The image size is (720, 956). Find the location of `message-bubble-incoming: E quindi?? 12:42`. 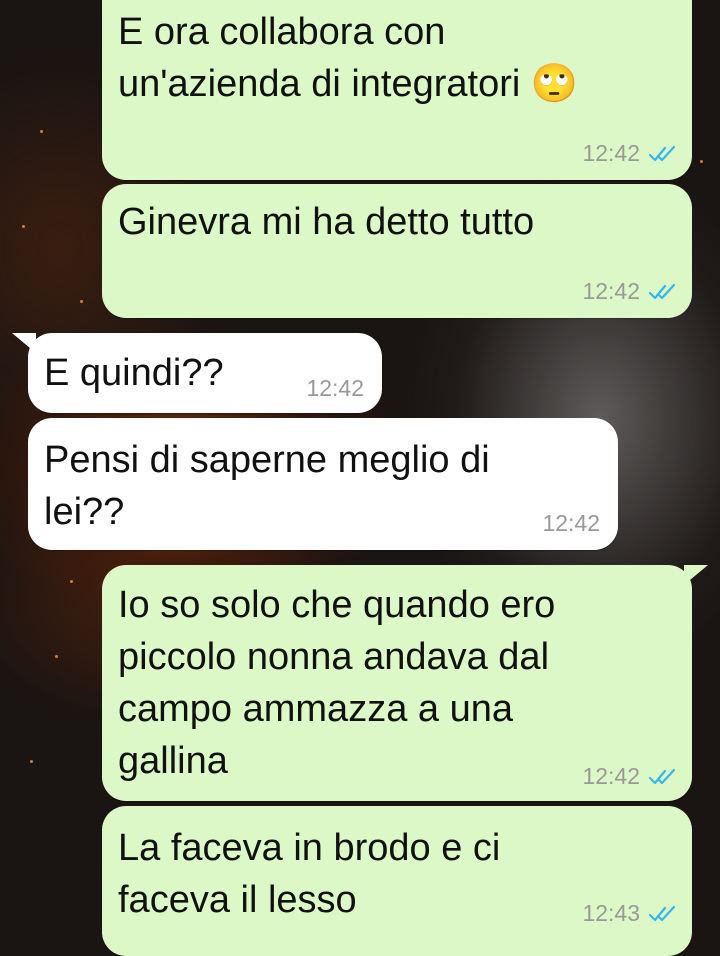

message-bubble-incoming: E quindi?? 12:42 is located at coordinates (205, 373).